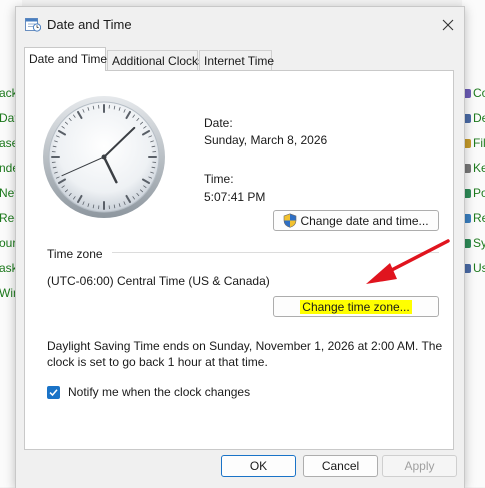  What do you see at coordinates (473, 93) in the screenshot?
I see `bg-right-item: Co` at bounding box center [473, 93].